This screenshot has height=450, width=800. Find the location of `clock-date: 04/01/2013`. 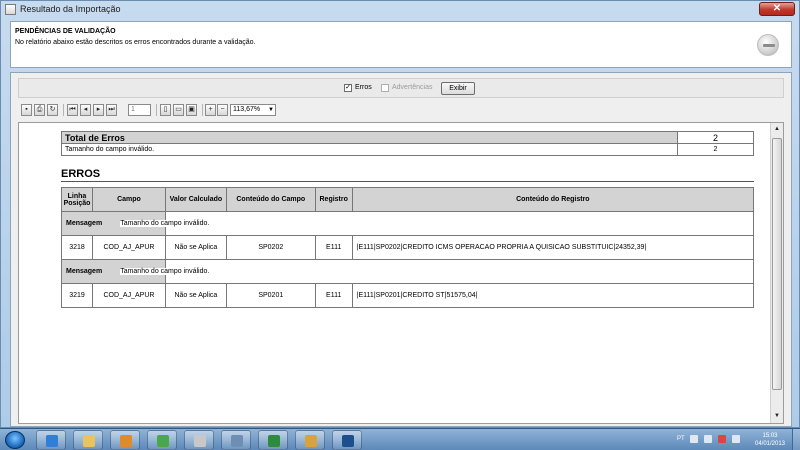

clock-date: 04/01/2013 is located at coordinates (770, 444).